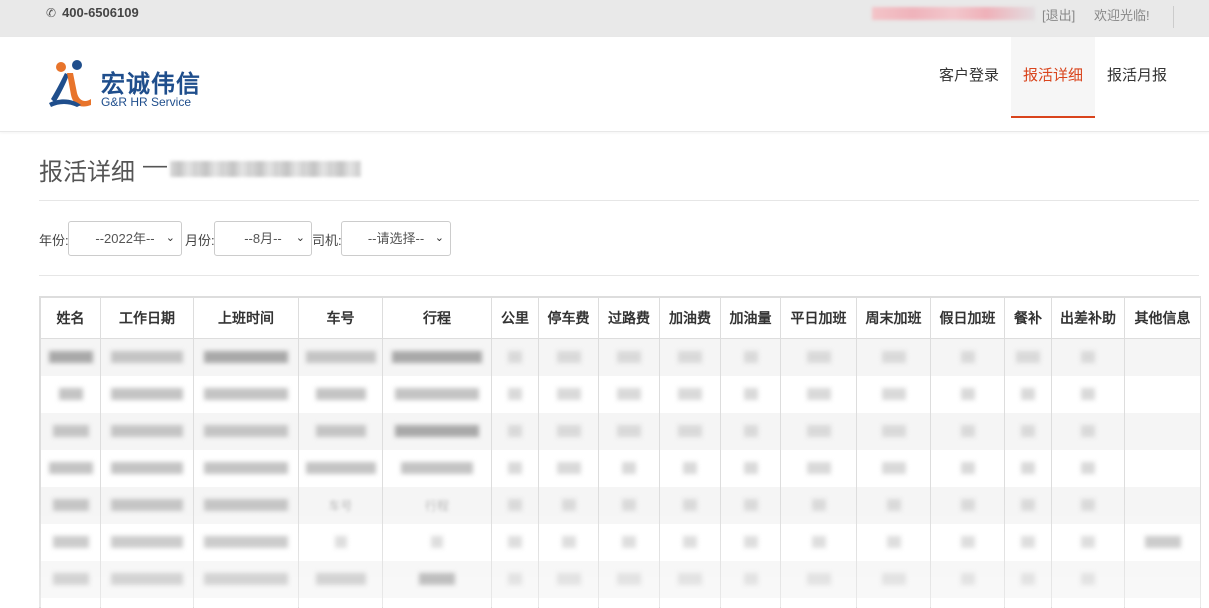  I want to click on nav-report-detail: 报活详细, so click(1053, 77).